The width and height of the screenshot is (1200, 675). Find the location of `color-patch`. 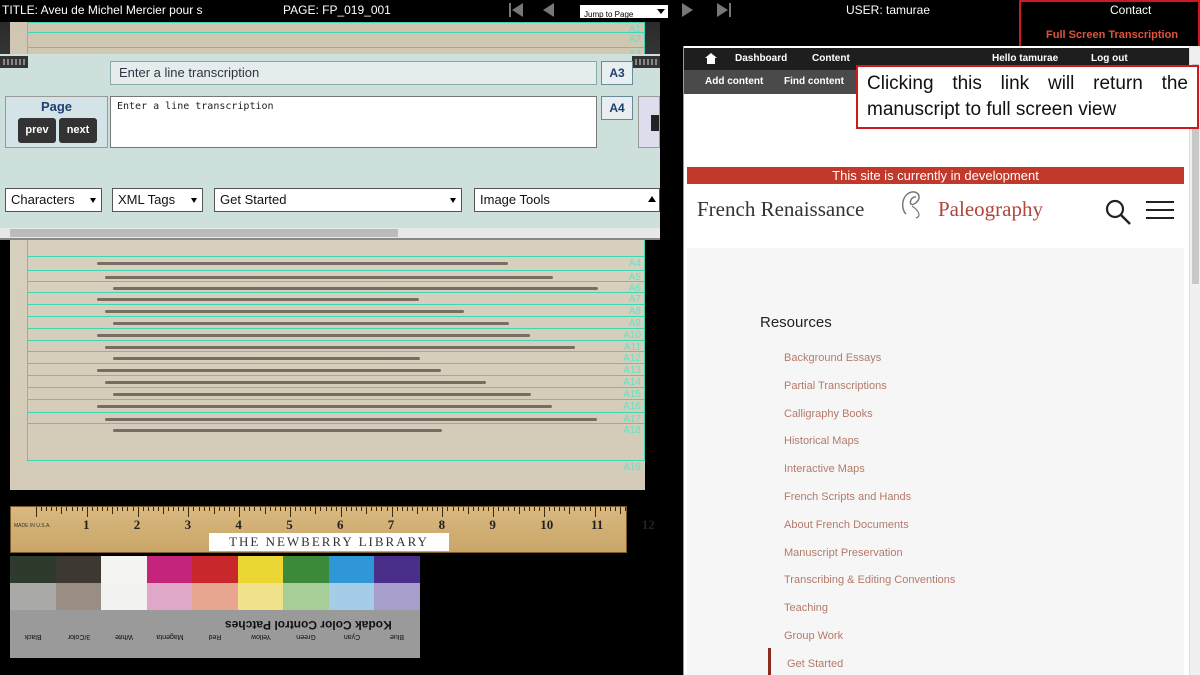

color-patch is located at coordinates (215, 569).